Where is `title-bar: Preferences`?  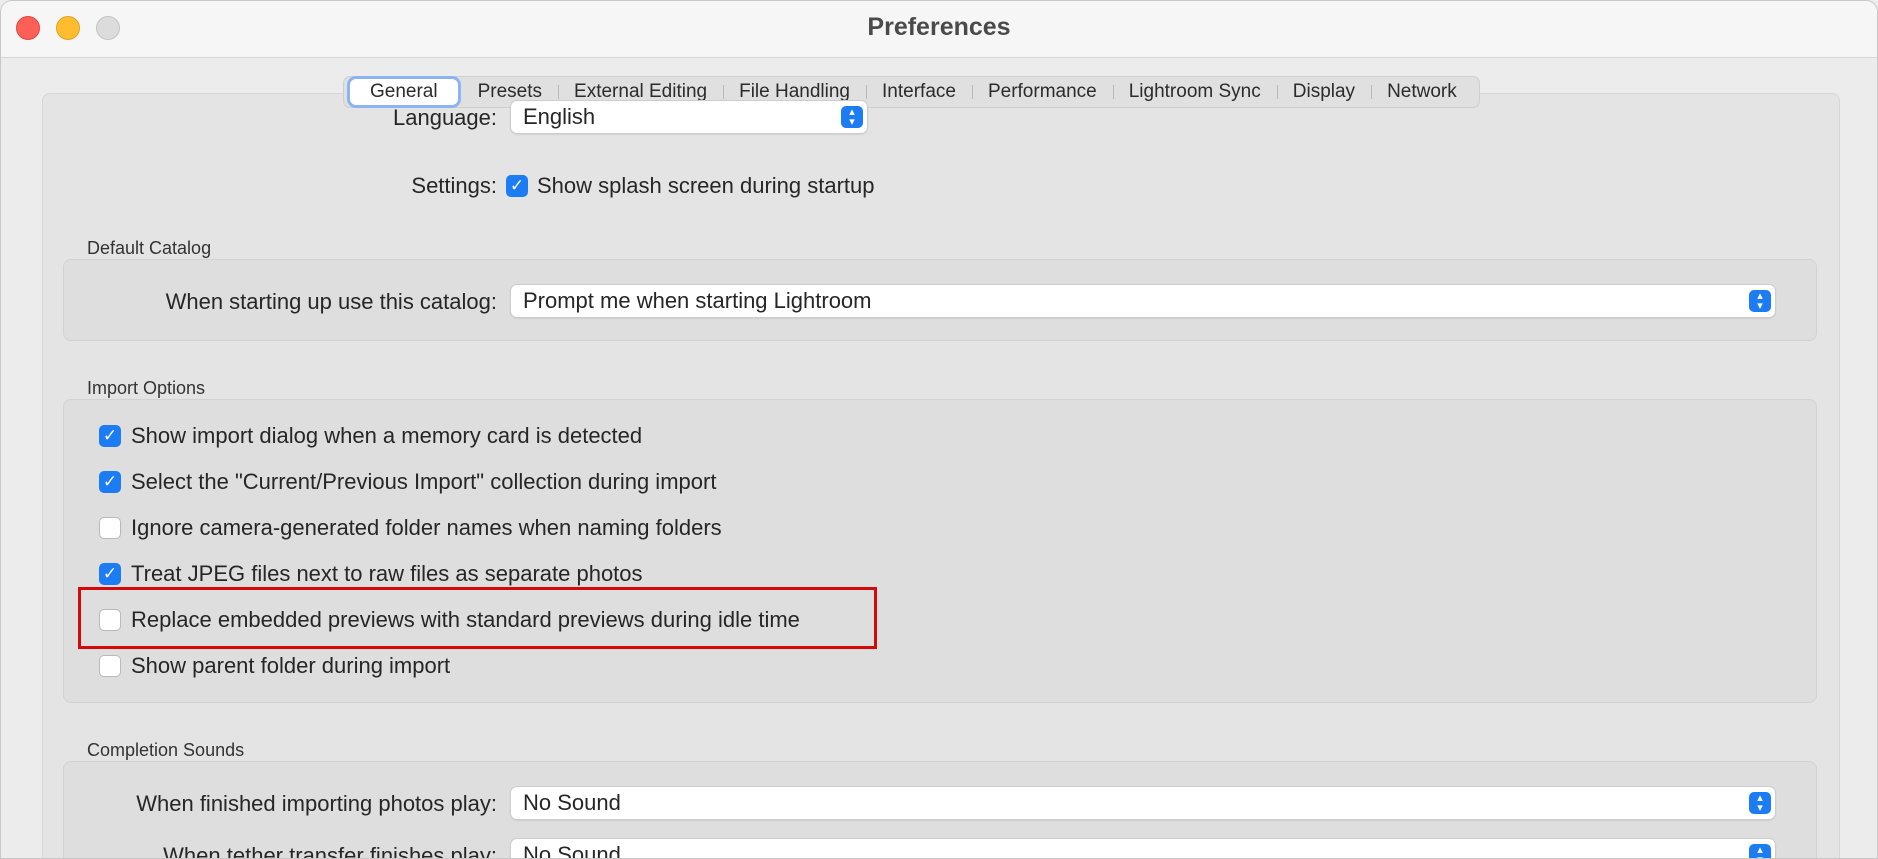
title-bar: Preferences is located at coordinates (939, 29).